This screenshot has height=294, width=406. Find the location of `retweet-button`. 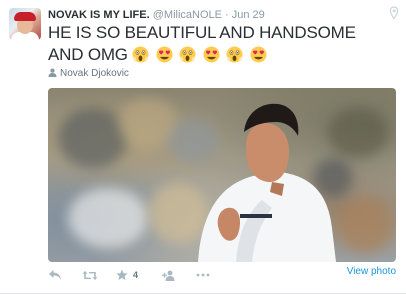

retweet-button is located at coordinates (90, 275).